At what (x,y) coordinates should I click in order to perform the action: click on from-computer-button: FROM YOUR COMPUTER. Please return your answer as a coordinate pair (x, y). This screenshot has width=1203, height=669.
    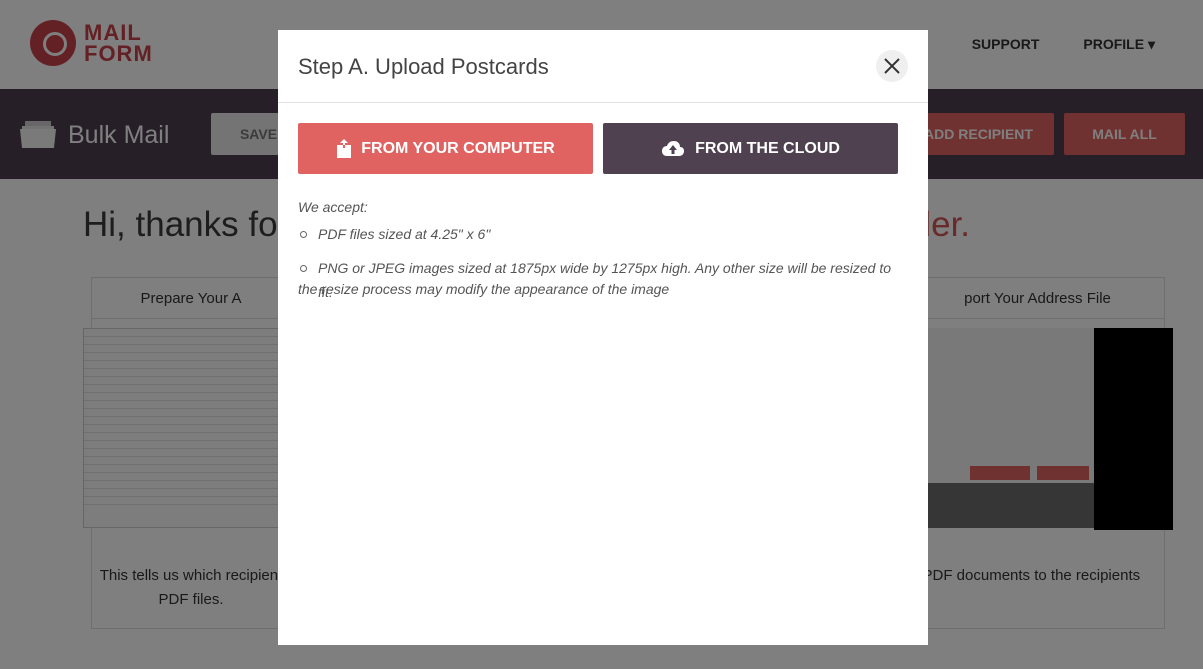
    Looking at the image, I should click on (445, 148).